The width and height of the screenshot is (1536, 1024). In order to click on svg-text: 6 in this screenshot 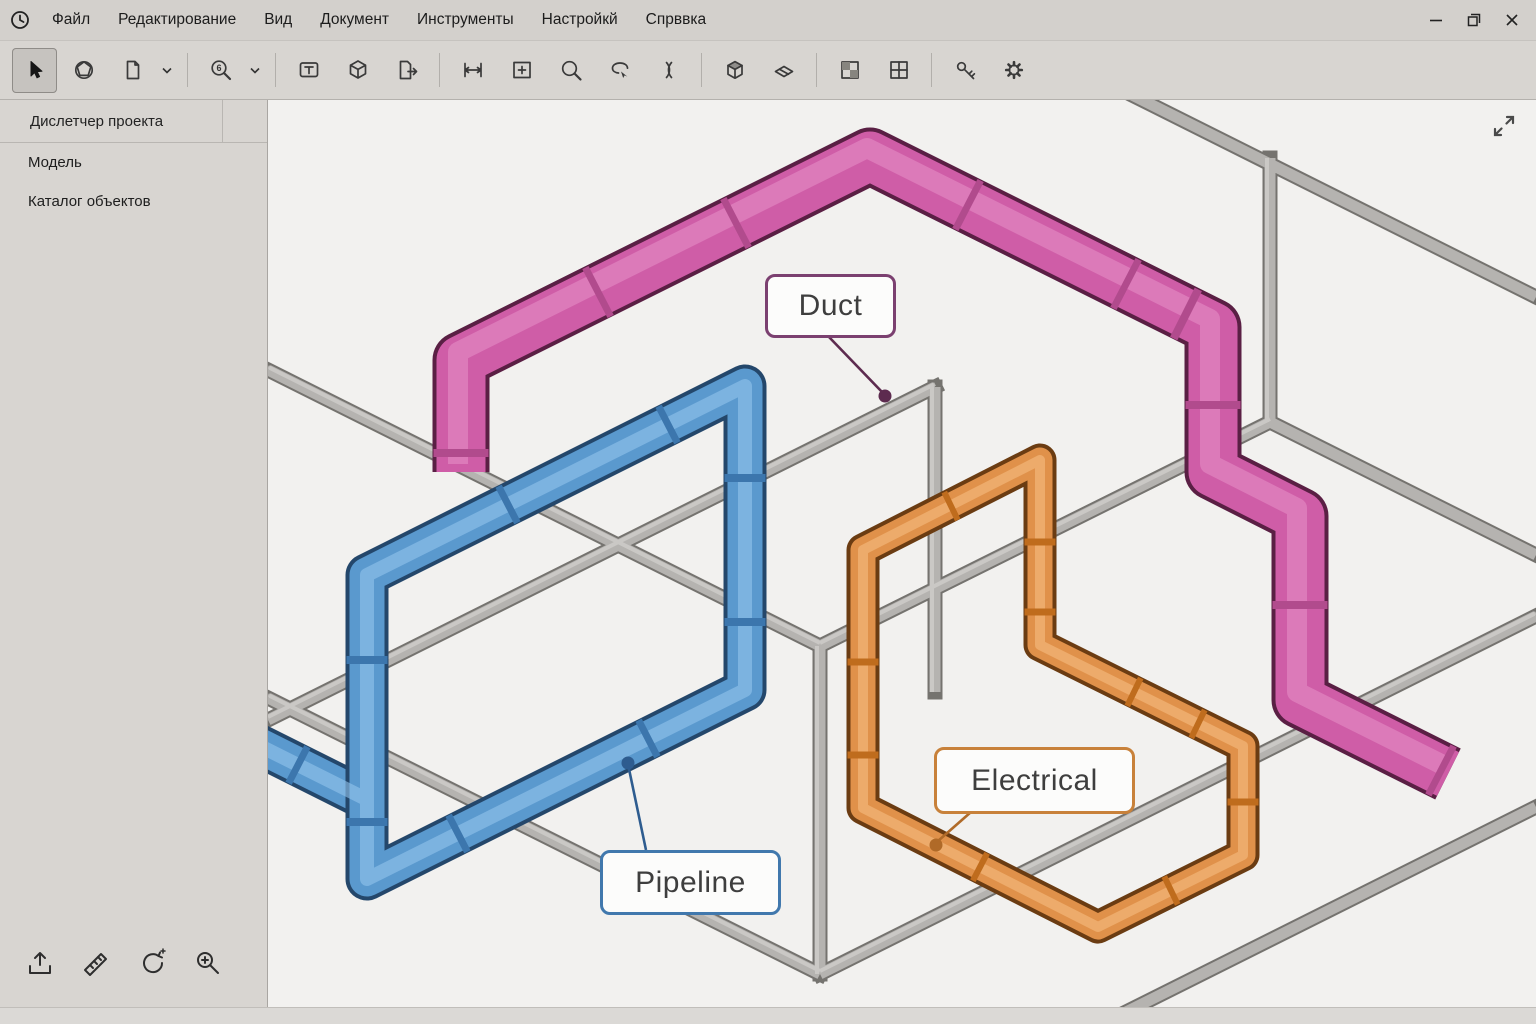, I will do `click(218, 68)`.